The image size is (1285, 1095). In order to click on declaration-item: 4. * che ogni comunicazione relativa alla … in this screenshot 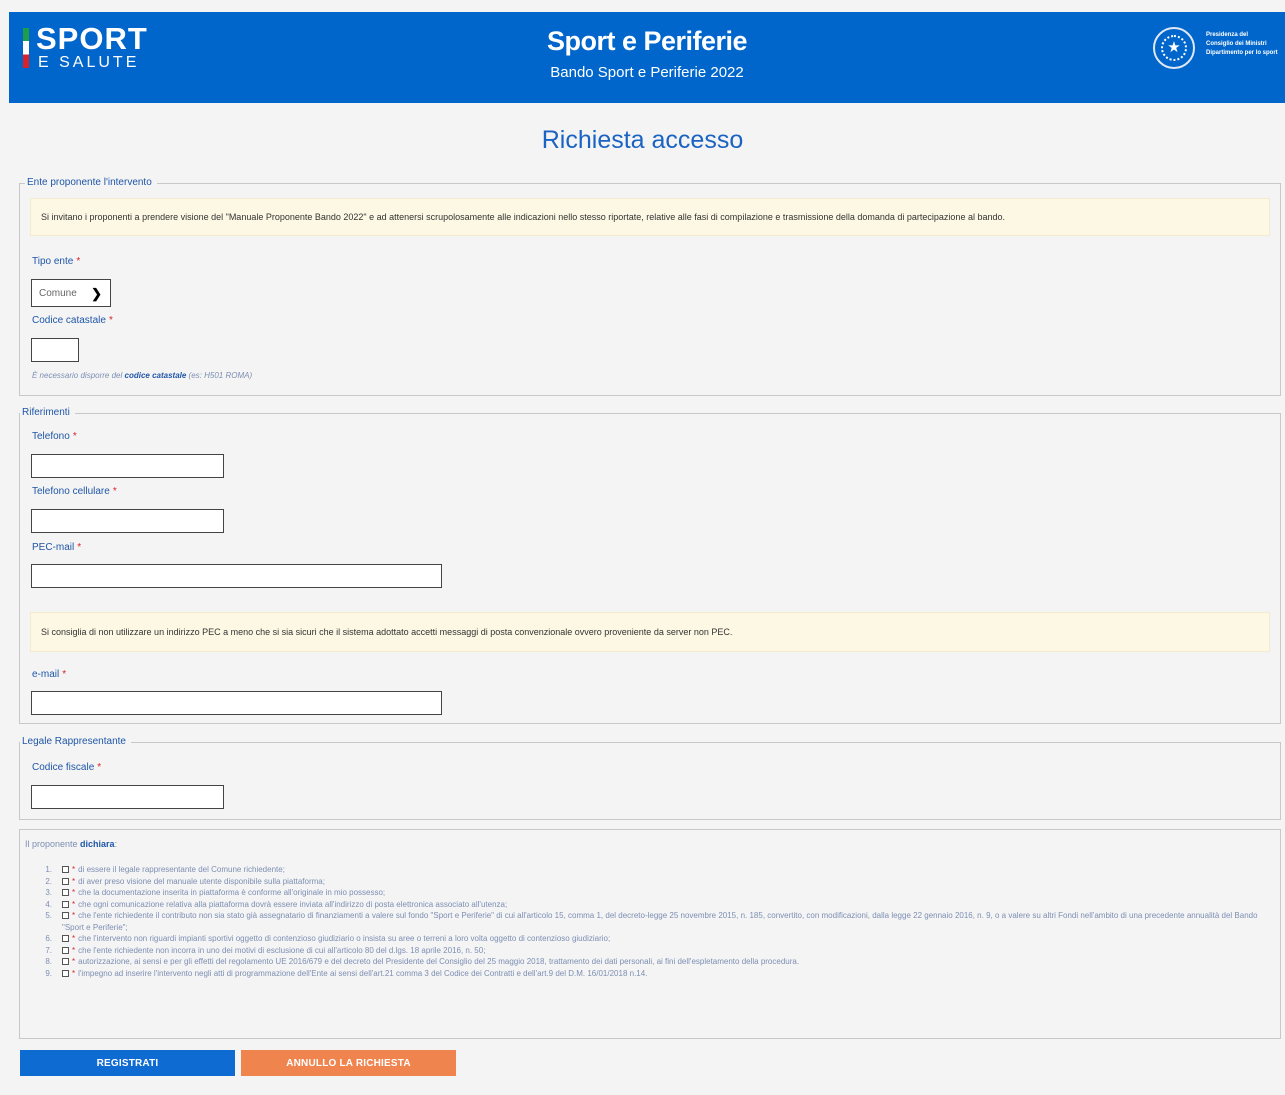, I will do `click(650, 905)`.